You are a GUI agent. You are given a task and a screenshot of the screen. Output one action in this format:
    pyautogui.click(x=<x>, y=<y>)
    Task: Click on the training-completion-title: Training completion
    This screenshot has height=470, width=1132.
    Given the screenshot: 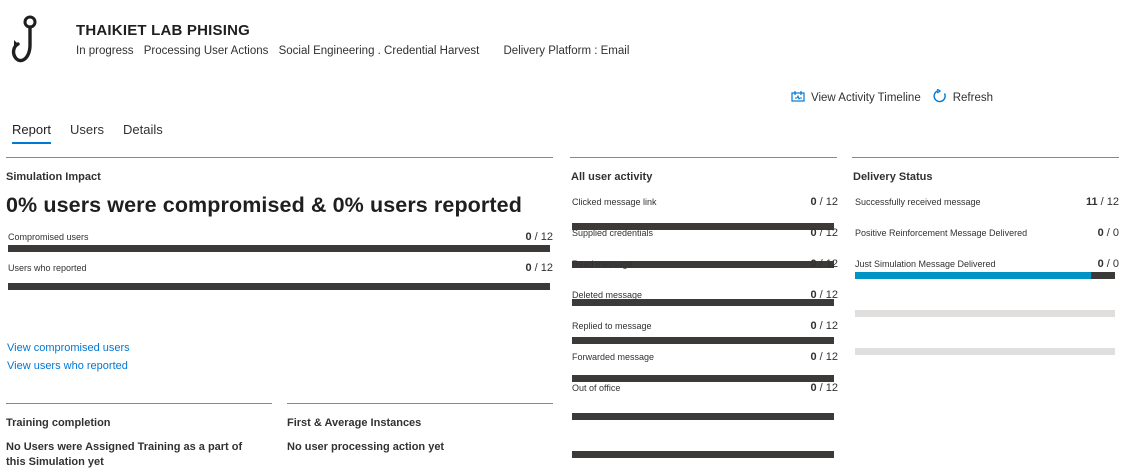 What is the action you would take?
    pyautogui.click(x=58, y=423)
    